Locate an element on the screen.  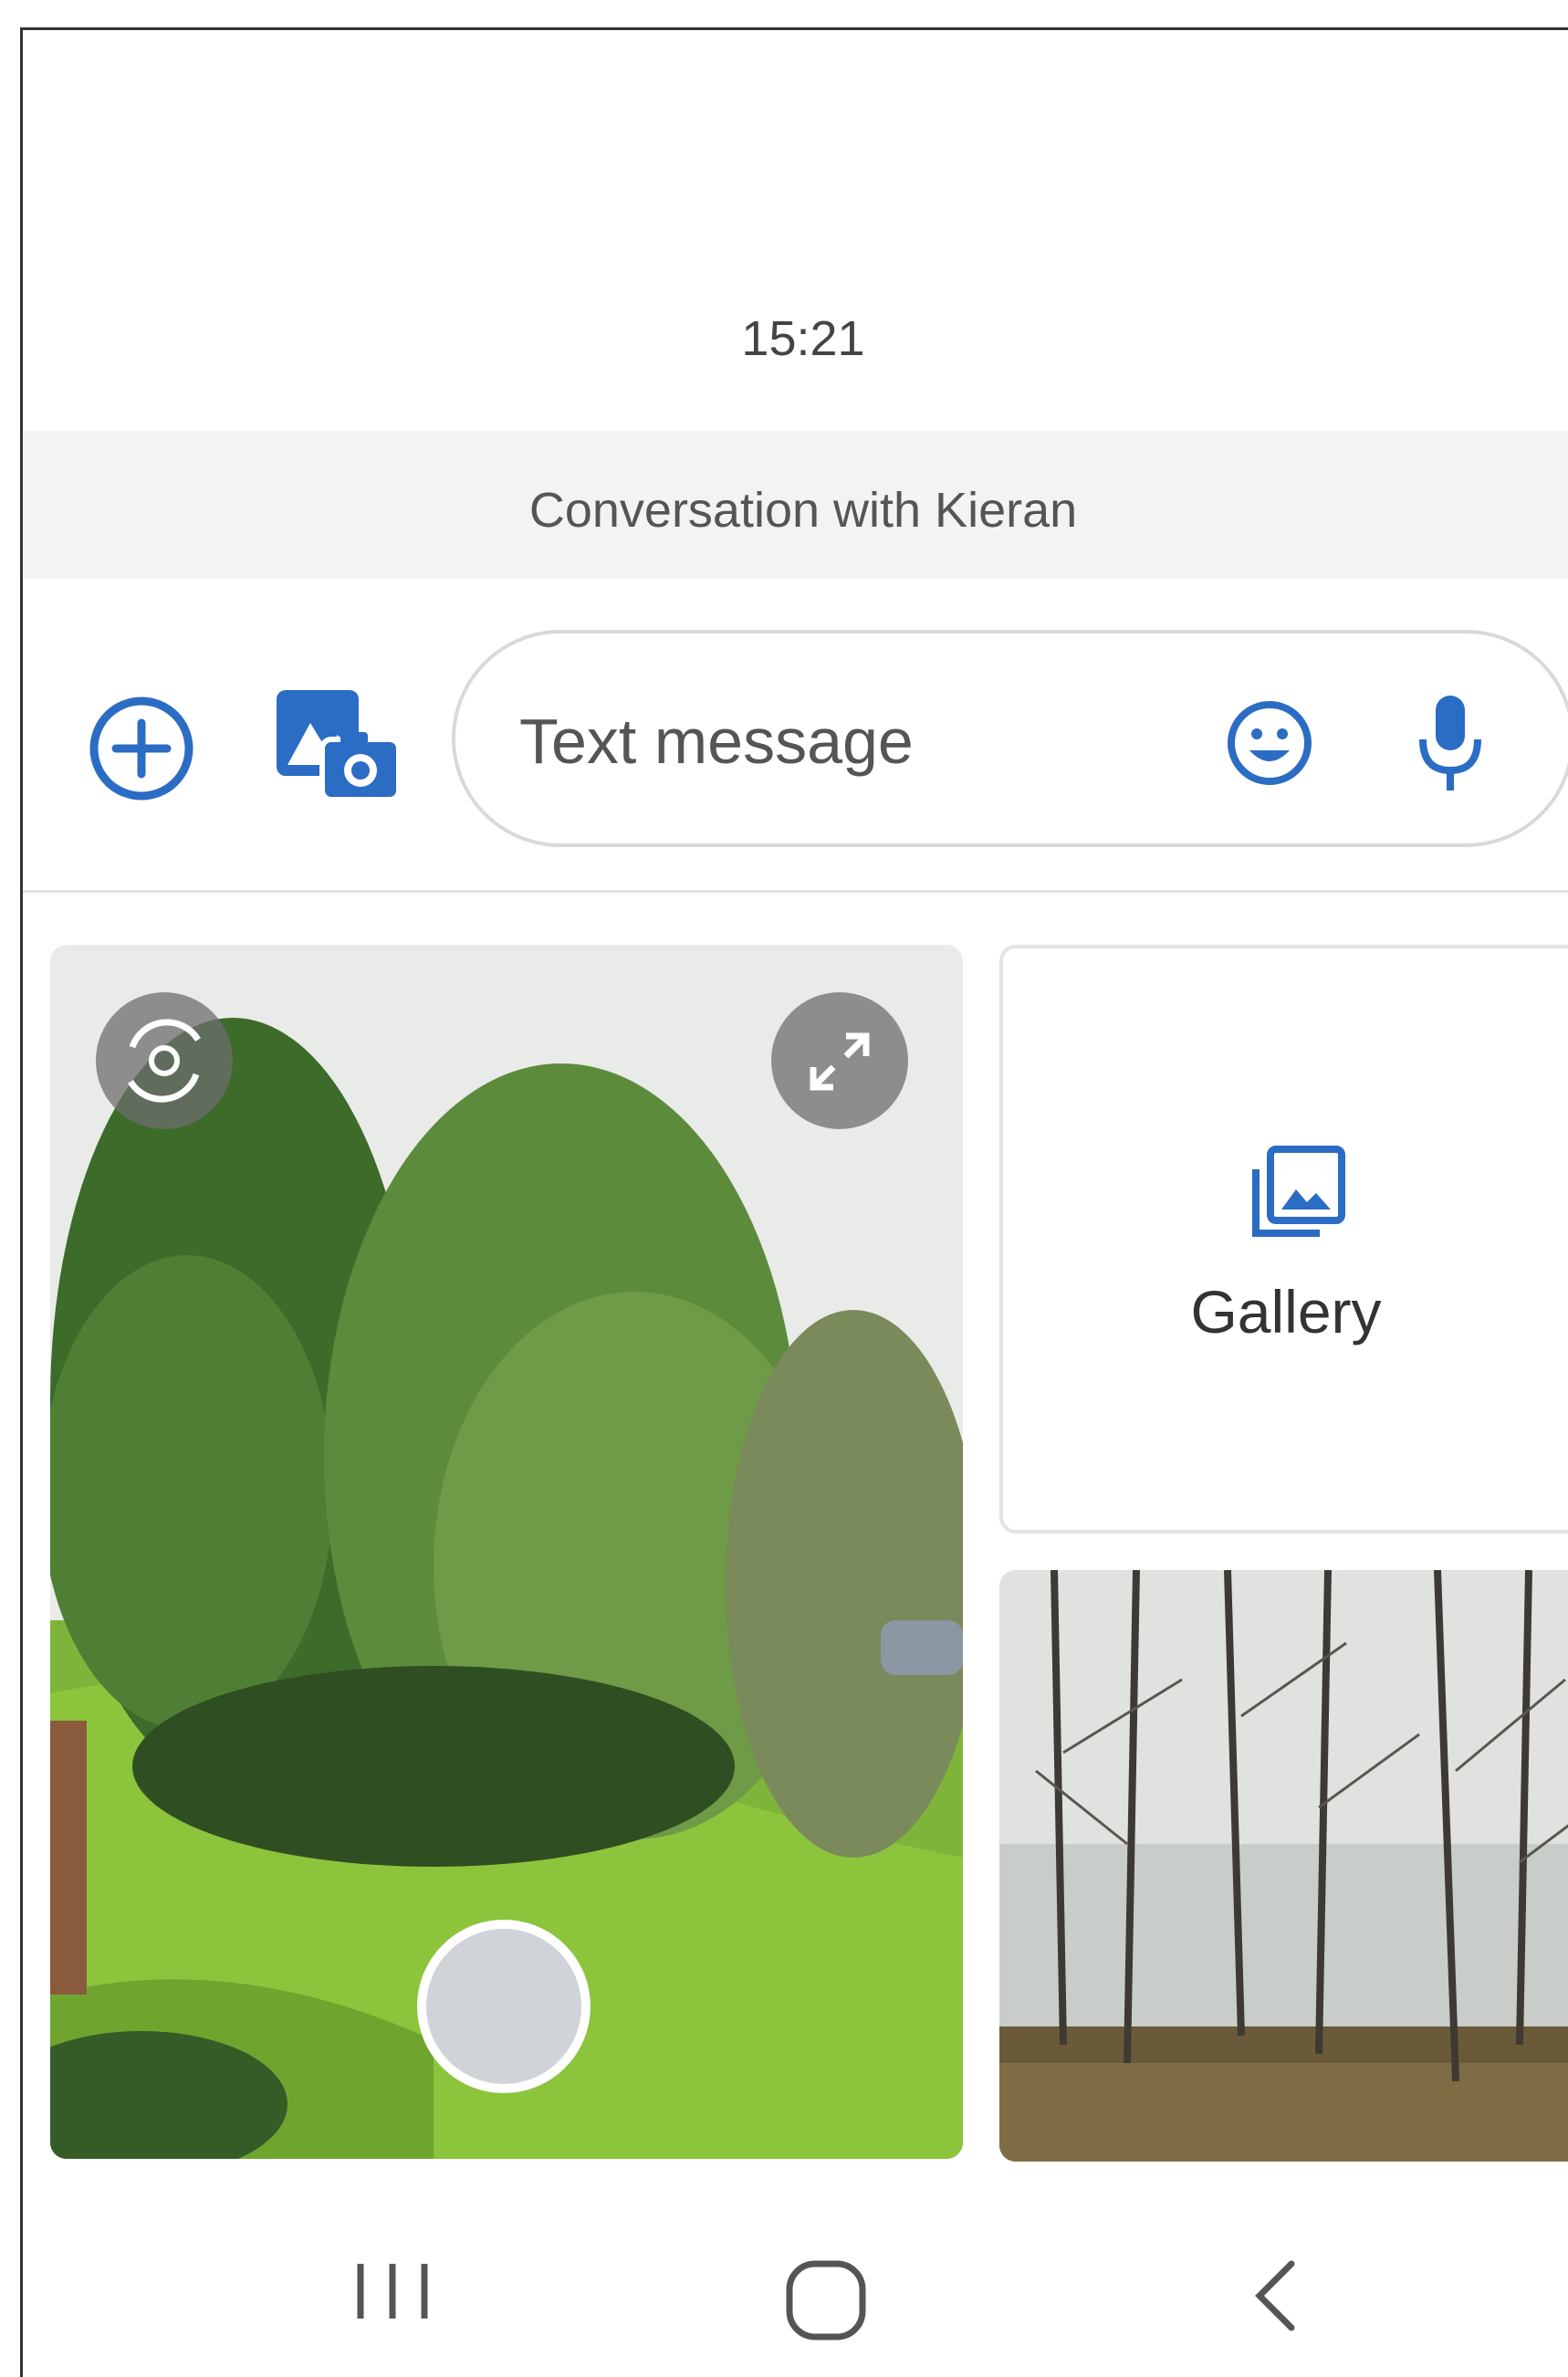
expand-icon is located at coordinates (840, 1061).